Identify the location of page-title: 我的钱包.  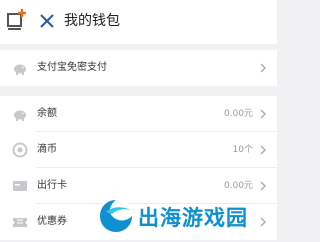
(92, 21).